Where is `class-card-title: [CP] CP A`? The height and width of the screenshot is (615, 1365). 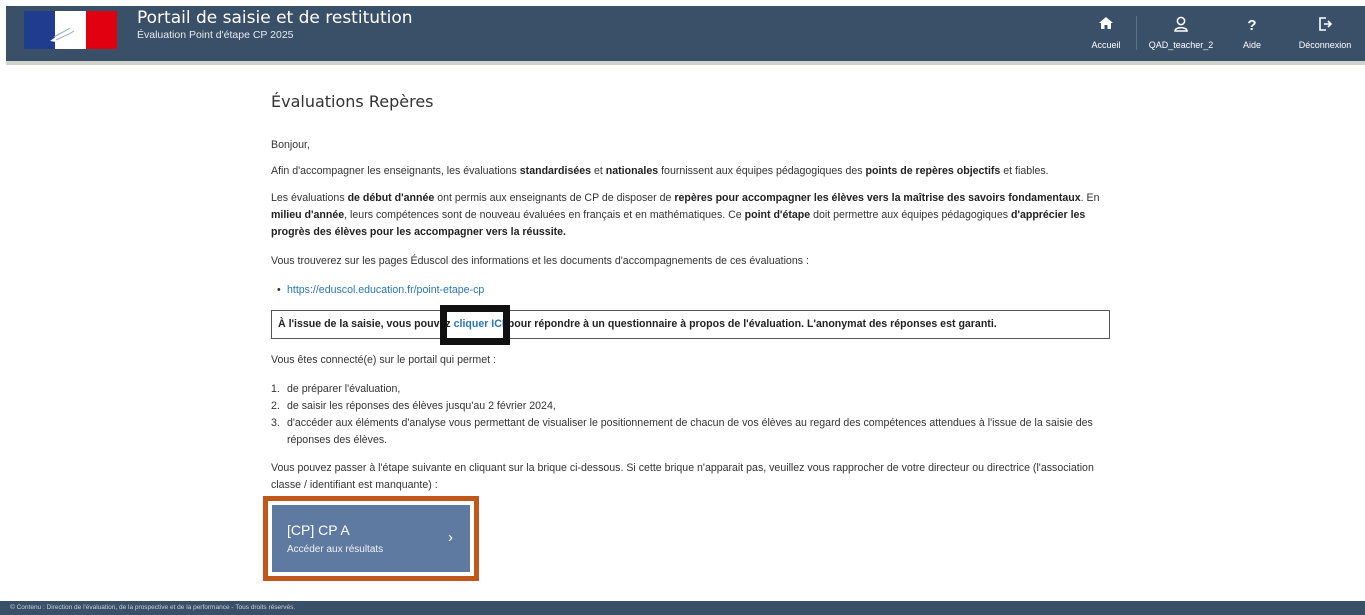 class-card-title: [CP] CP A is located at coordinates (318, 530).